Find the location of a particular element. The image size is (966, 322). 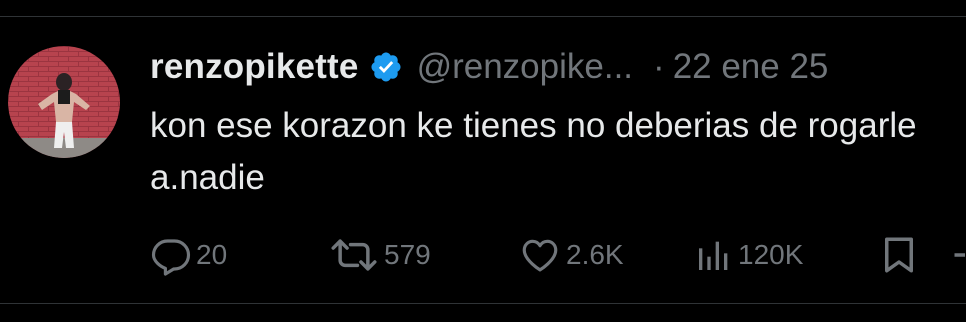

retweet-icon is located at coordinates (354, 255).